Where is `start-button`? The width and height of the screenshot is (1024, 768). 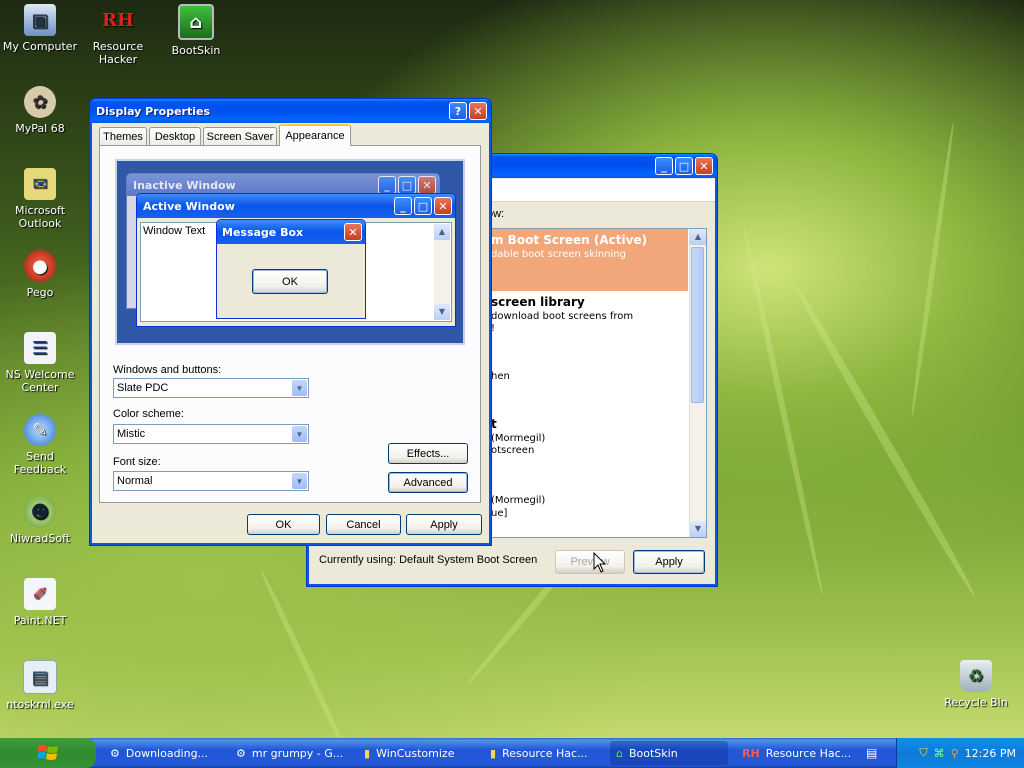
start-button is located at coordinates (48, 753).